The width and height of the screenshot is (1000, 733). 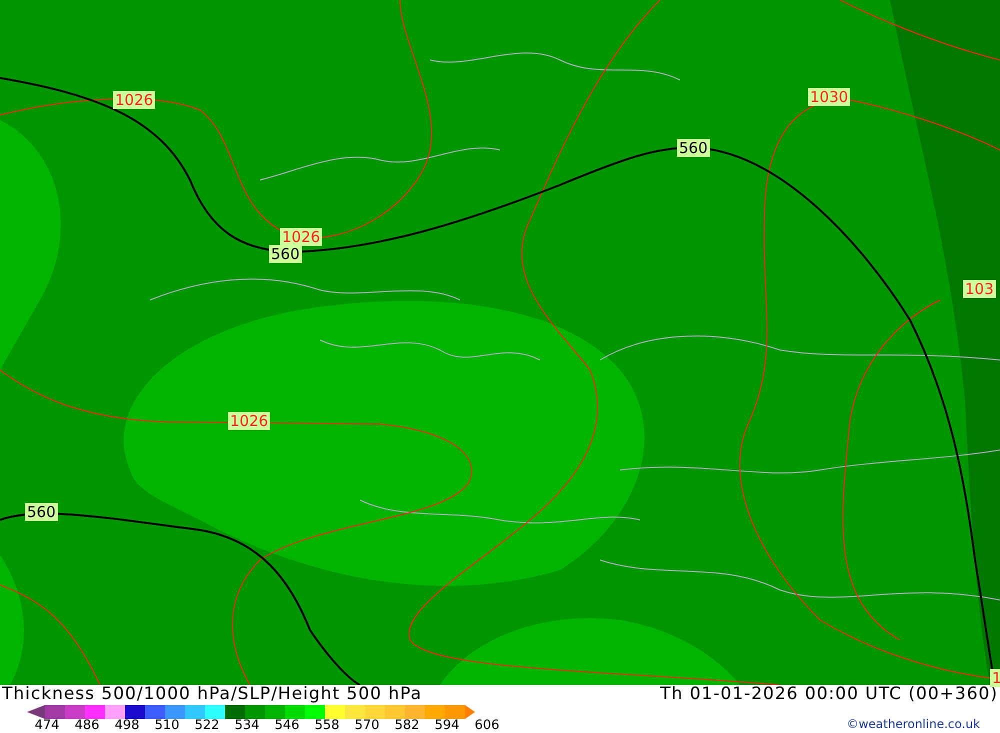 What do you see at coordinates (367, 726) in the screenshot?
I see `legend-tick-label: 570` at bounding box center [367, 726].